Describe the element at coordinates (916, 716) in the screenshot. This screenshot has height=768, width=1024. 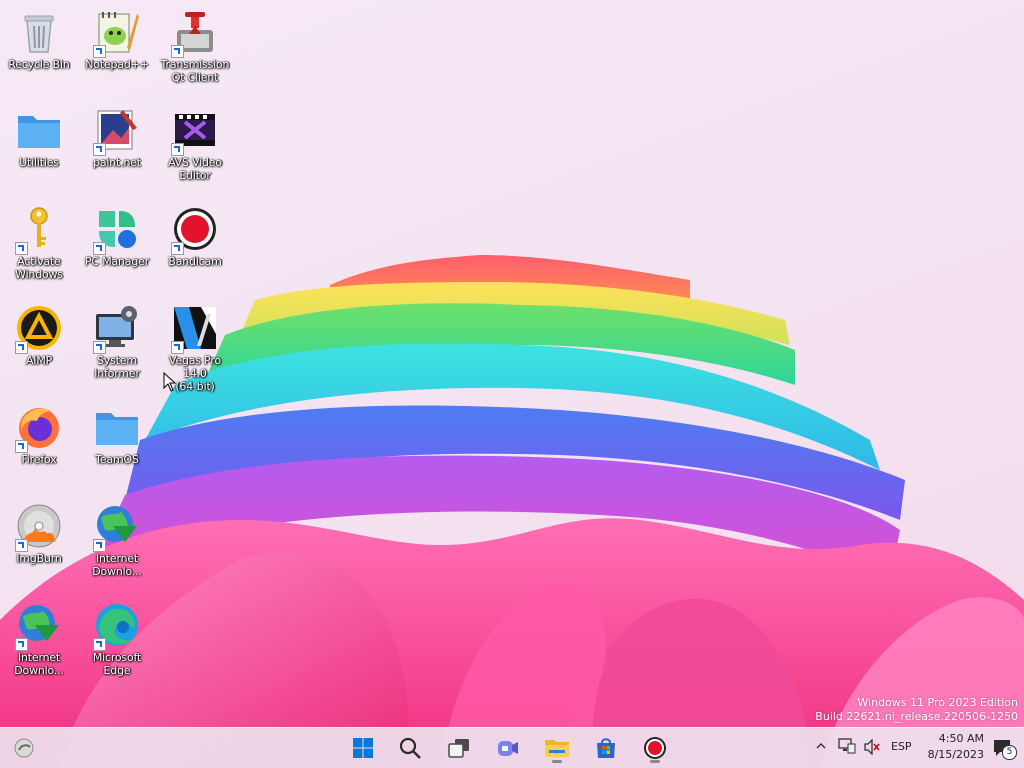
I see `watermark-build: Build 22621.ni_release.220506-1250` at that location.